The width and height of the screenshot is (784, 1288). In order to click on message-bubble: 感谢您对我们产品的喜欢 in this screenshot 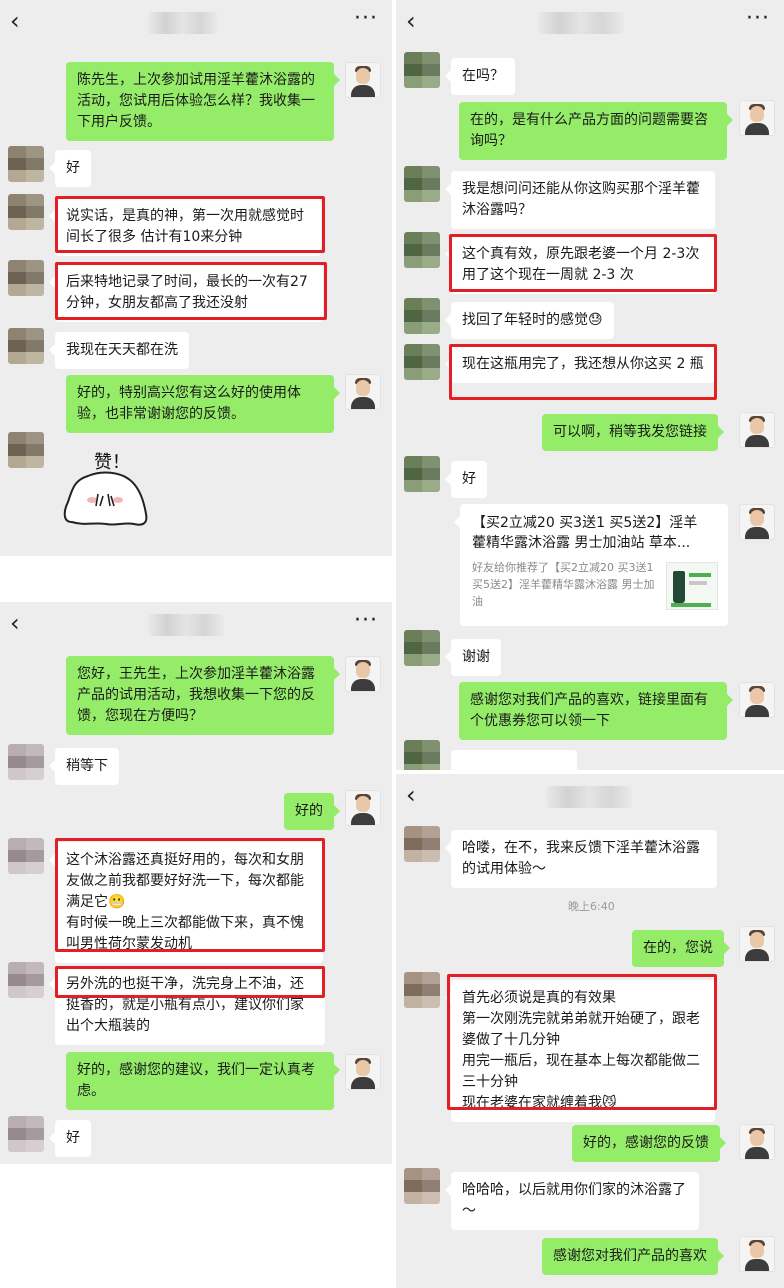, I will do `click(633, 1256)`.